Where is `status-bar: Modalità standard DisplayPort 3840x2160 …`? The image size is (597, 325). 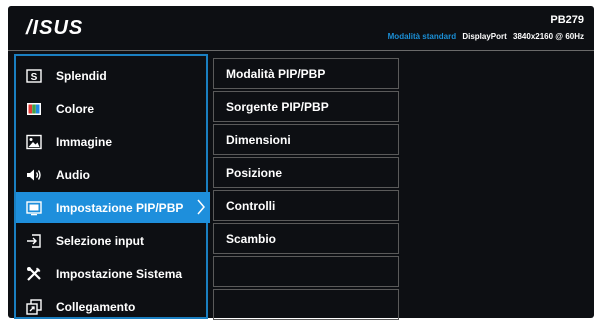
status-bar: Modalità standard DisplayPort 3840x2160 … is located at coordinates (486, 36).